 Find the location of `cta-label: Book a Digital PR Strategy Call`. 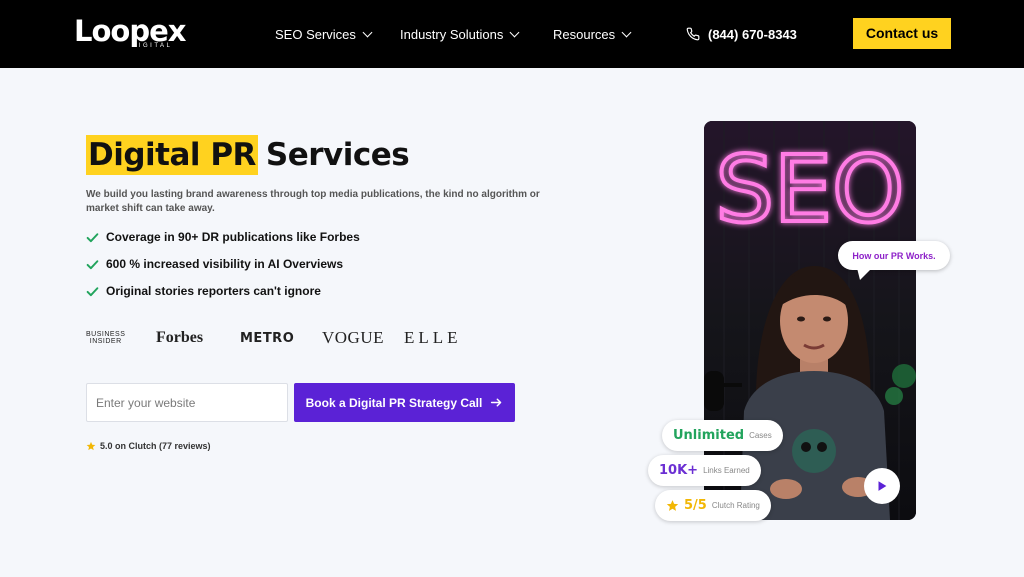

cta-label: Book a Digital PR Strategy Call is located at coordinates (394, 402).